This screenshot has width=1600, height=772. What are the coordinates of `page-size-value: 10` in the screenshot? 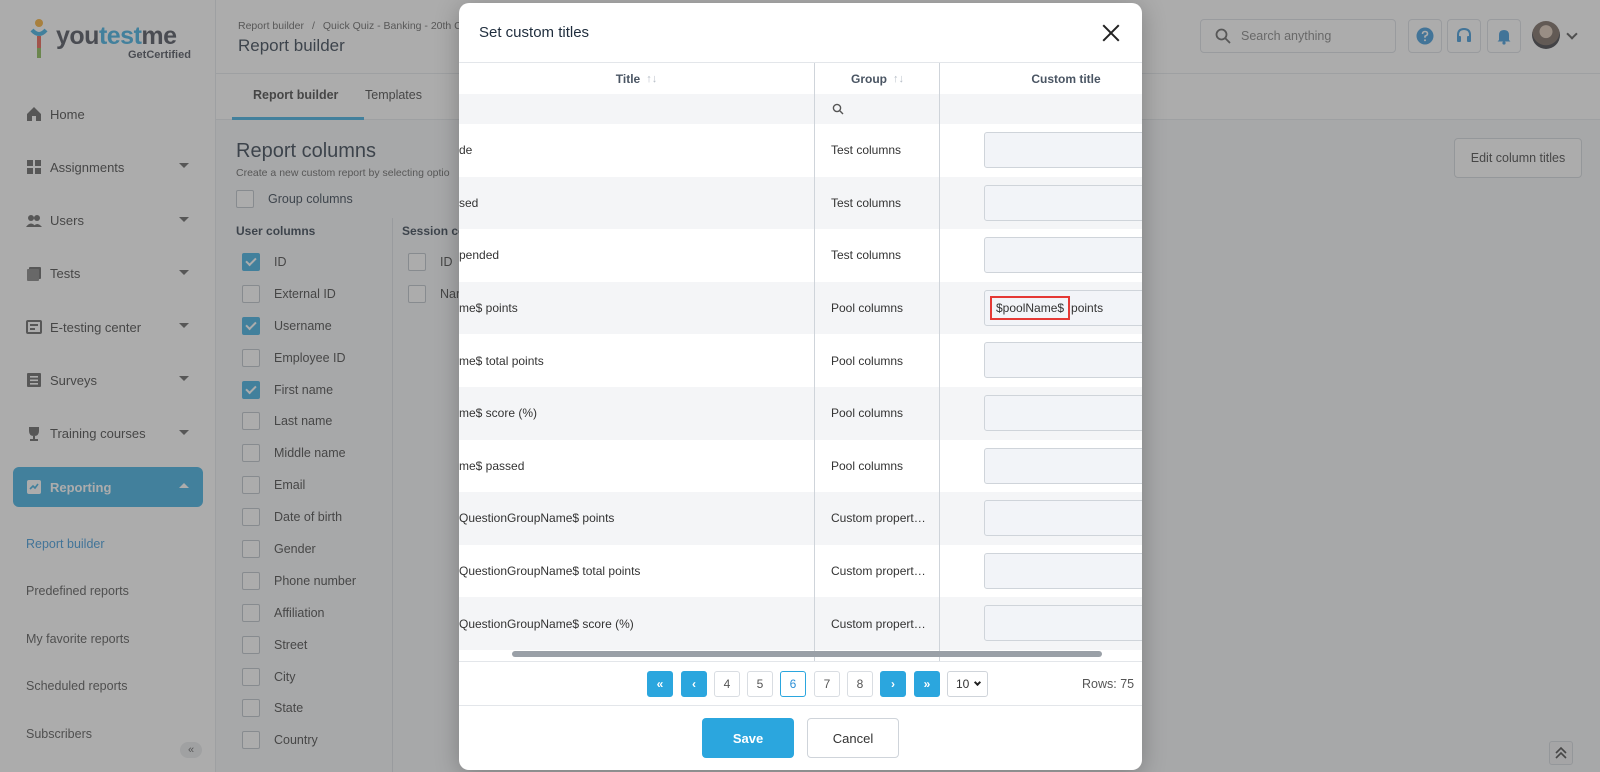 It's located at (963, 684).